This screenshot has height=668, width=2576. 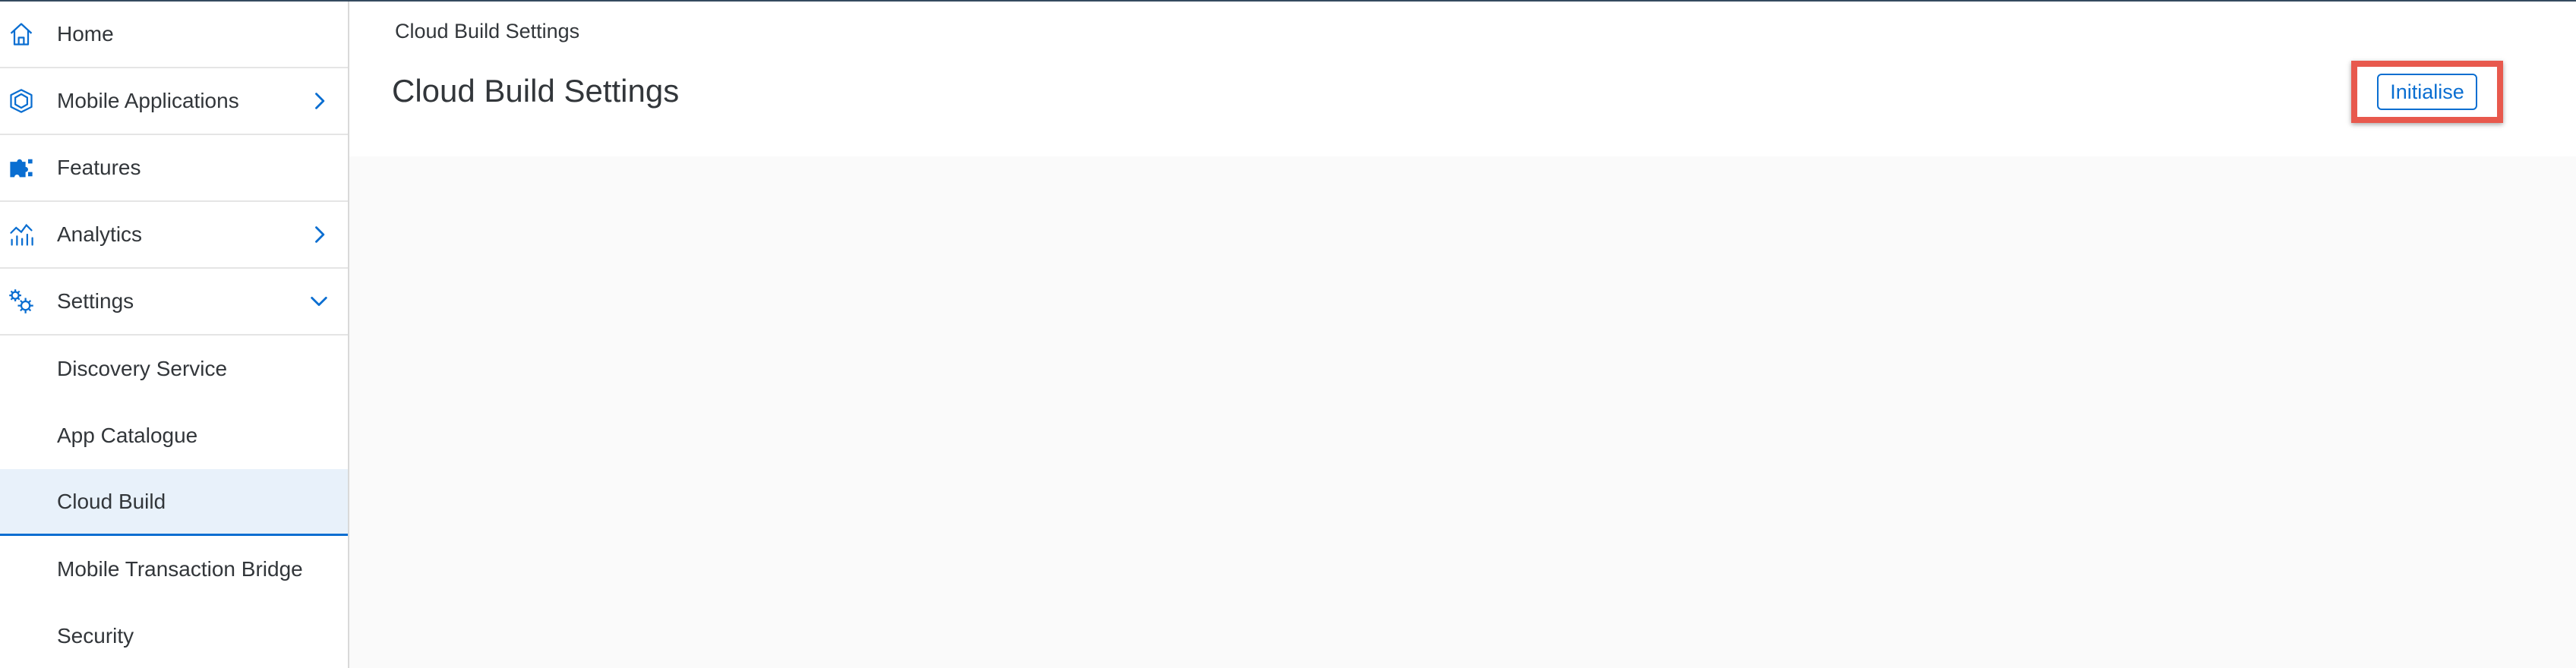 What do you see at coordinates (174, 502) in the screenshot?
I see `sidebar-item-cloud-build: Cloud Build` at bounding box center [174, 502].